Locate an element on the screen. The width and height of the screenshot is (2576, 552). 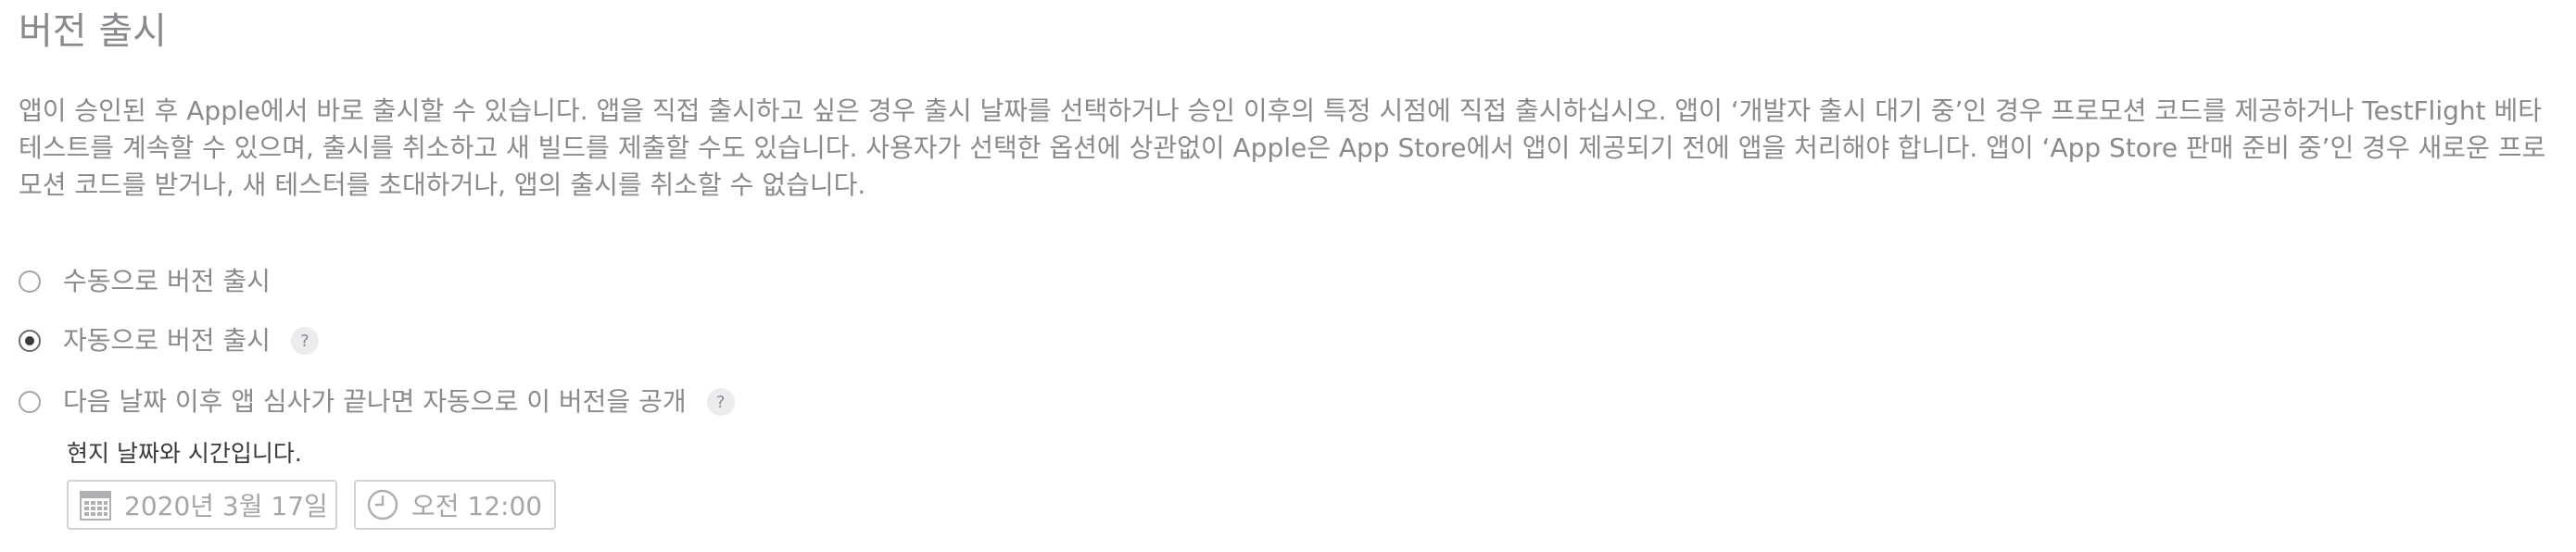
automatic-release-label: 자동으로 버전 출시 is located at coordinates (167, 340).